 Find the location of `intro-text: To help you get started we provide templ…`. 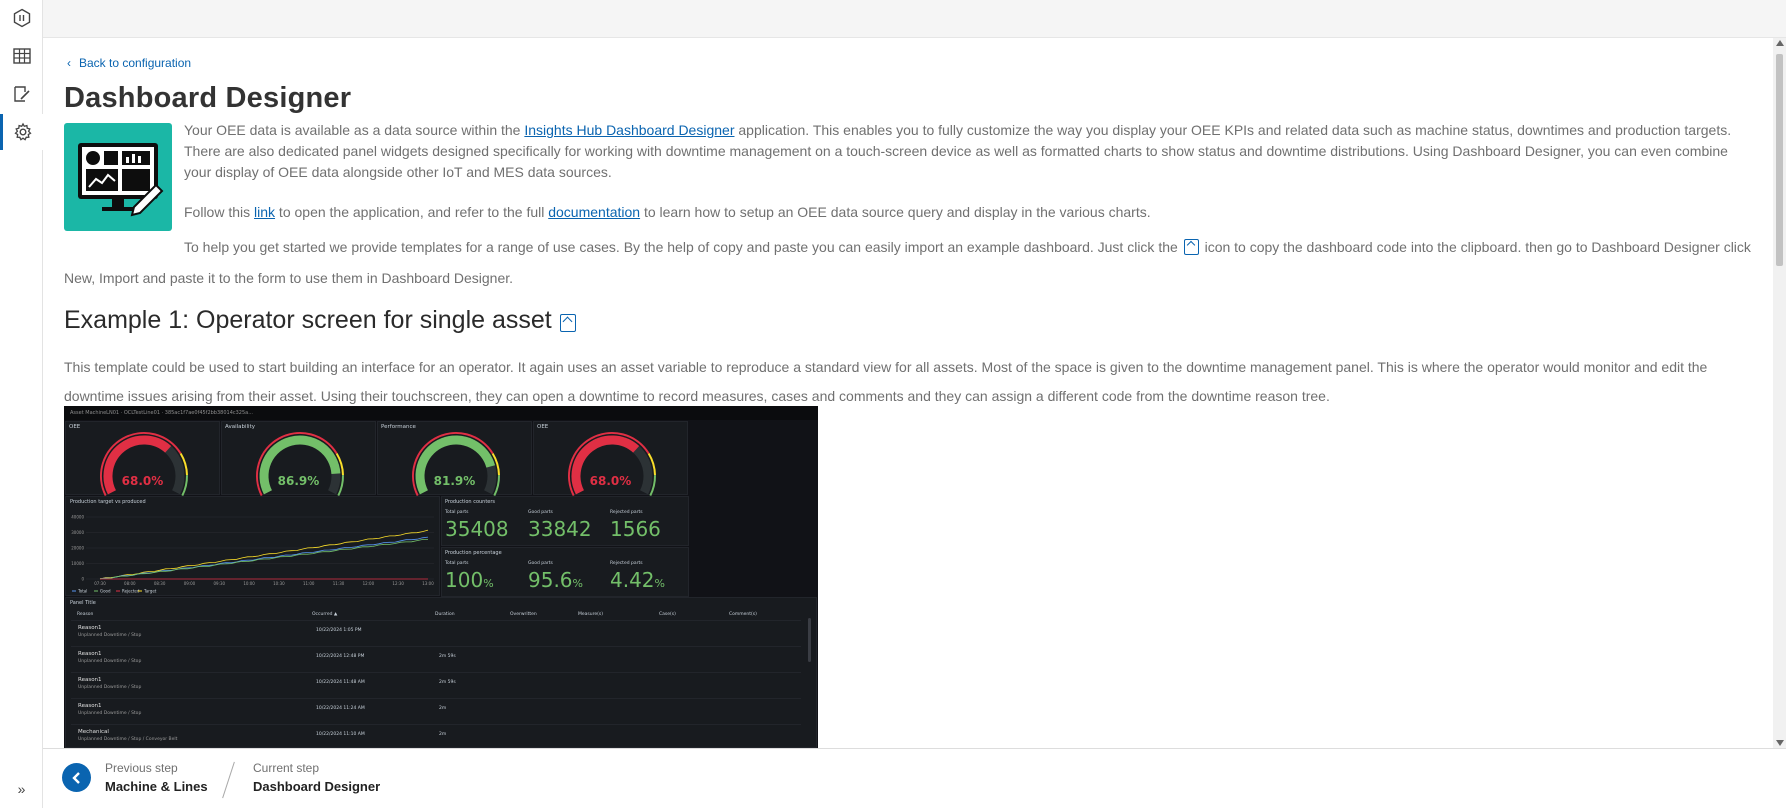

intro-text: To help you get started we provide templ… is located at coordinates (683, 247).